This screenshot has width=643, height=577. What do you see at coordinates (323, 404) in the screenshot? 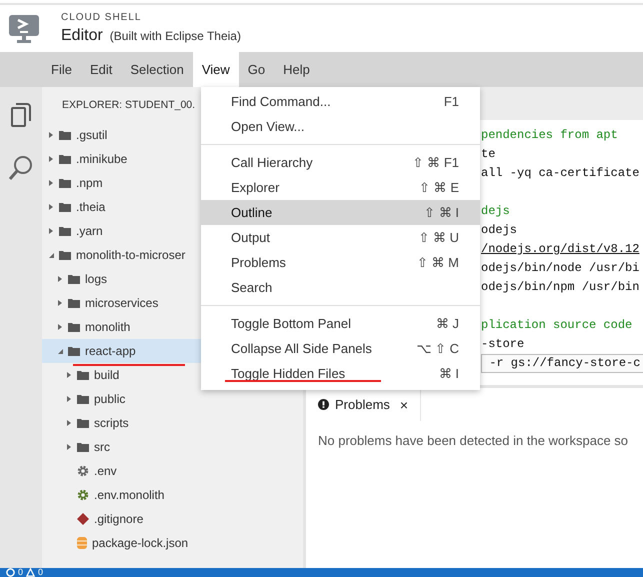
I see `warning-circle-icon` at bounding box center [323, 404].